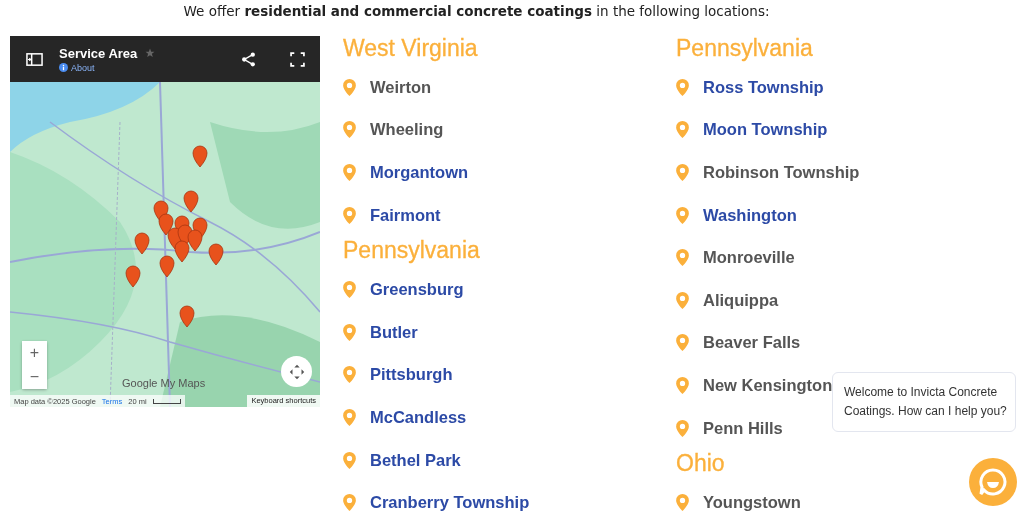 Image resolution: width=1024 pixels, height=515 pixels. Describe the element at coordinates (750, 215) in the screenshot. I see `city-link: Washington` at that location.